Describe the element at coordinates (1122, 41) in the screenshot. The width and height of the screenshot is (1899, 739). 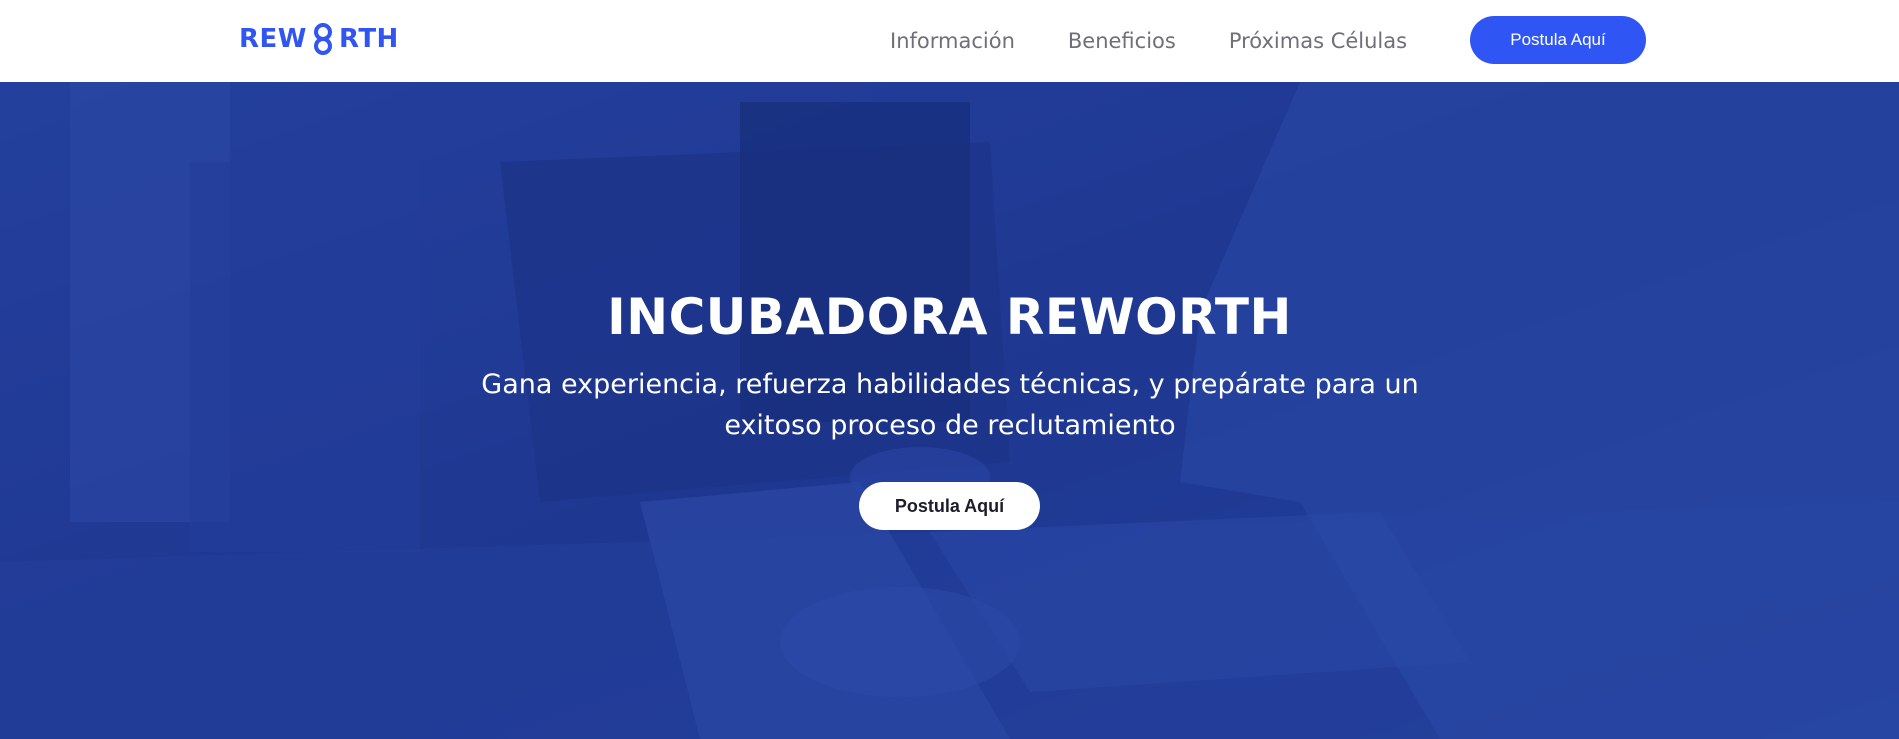
I see `nav-link-beneficios: Beneficios` at that location.